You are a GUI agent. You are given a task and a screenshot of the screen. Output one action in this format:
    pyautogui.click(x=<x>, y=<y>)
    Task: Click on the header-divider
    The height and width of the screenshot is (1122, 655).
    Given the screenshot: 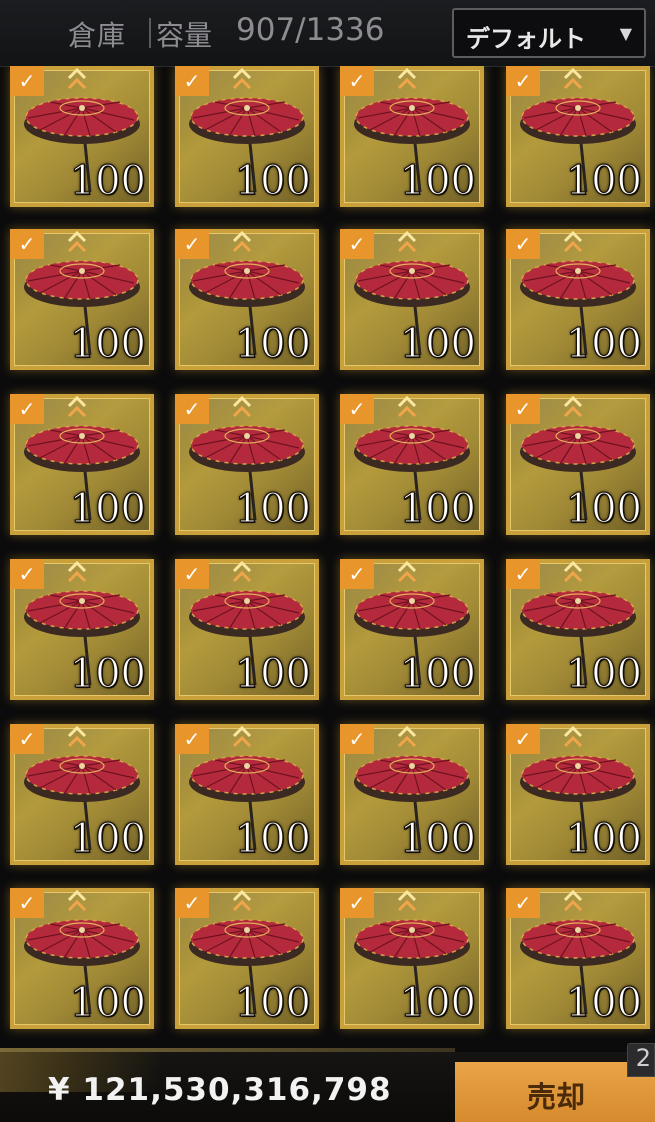 What is the action you would take?
    pyautogui.click(x=150, y=33)
    